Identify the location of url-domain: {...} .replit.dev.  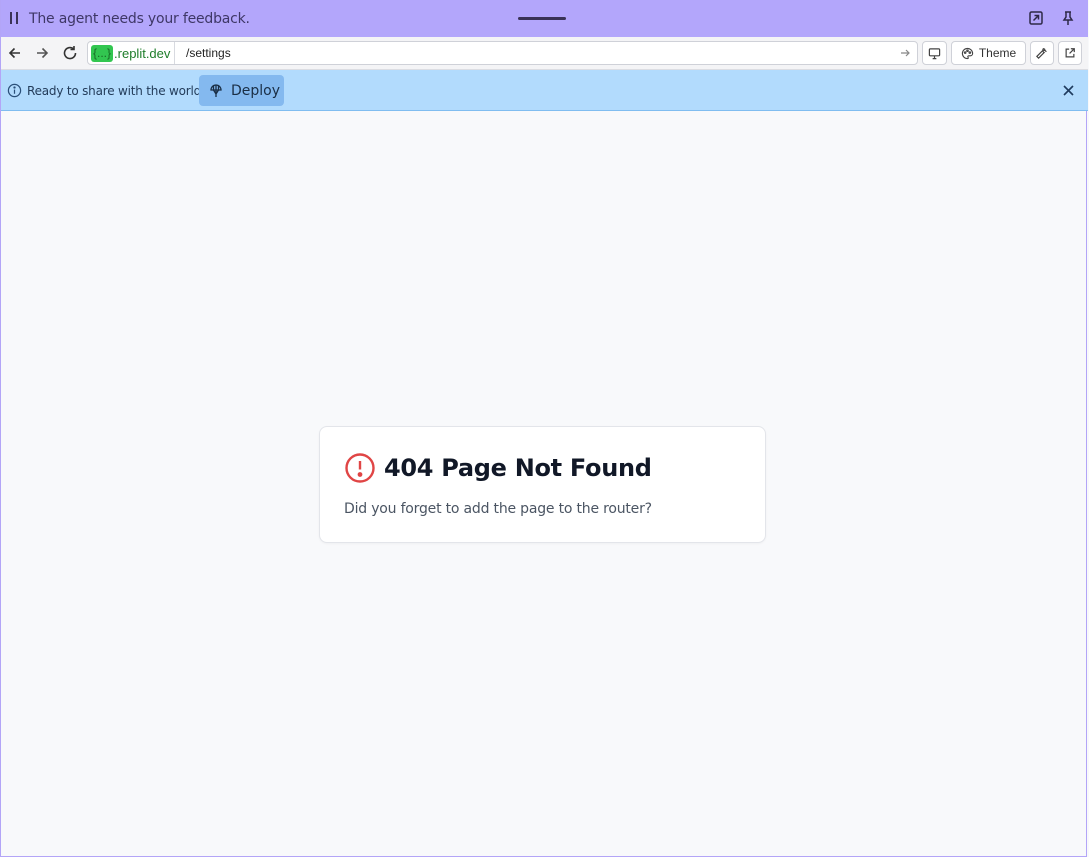
(132, 53).